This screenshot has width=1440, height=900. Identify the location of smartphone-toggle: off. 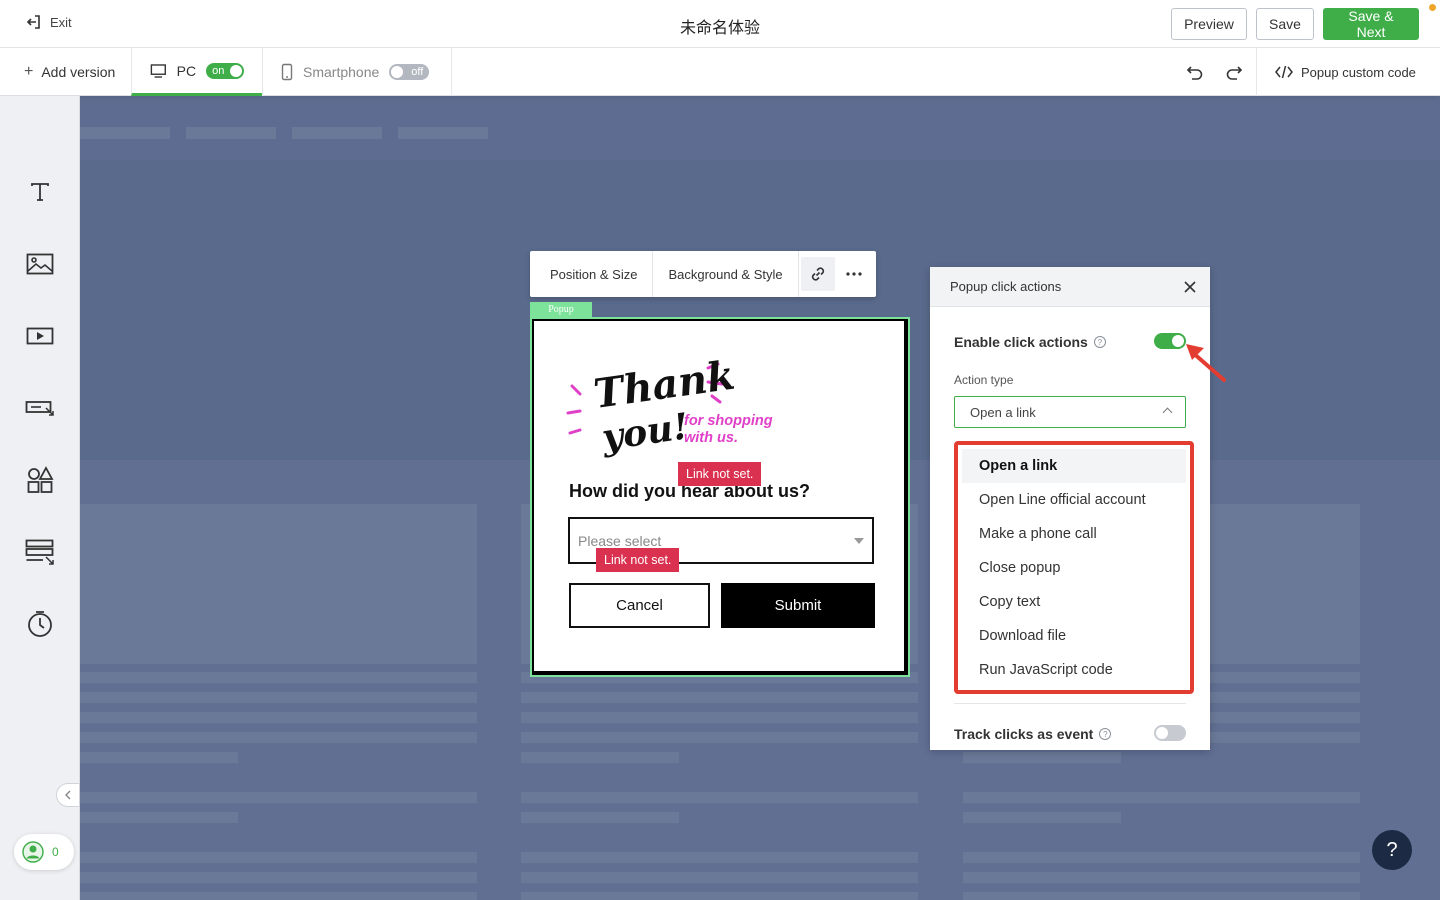
(409, 72).